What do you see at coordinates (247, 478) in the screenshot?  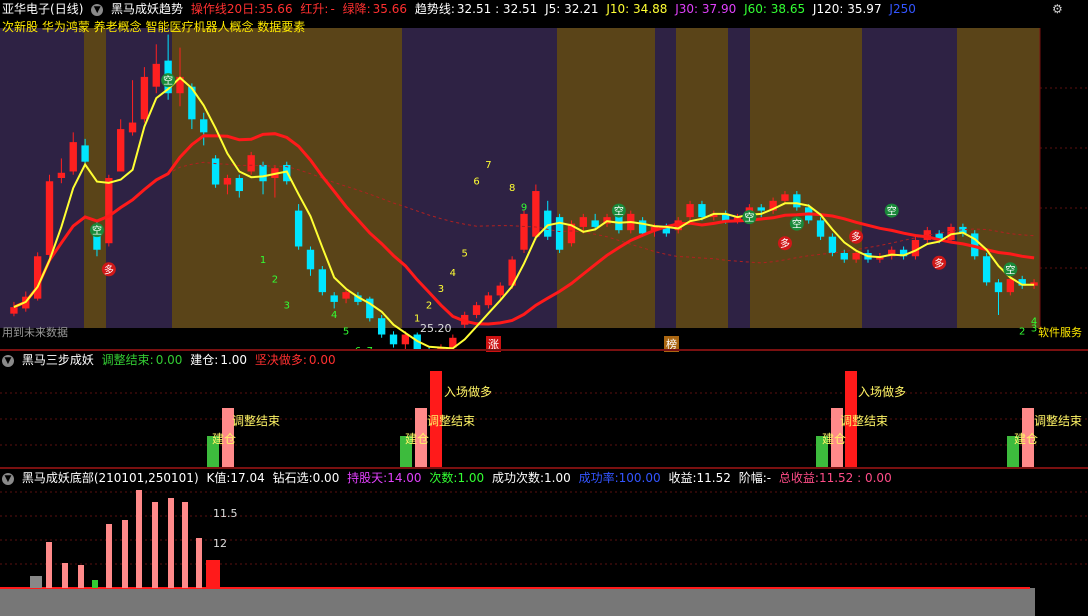 I see `k-value: 17.04` at bounding box center [247, 478].